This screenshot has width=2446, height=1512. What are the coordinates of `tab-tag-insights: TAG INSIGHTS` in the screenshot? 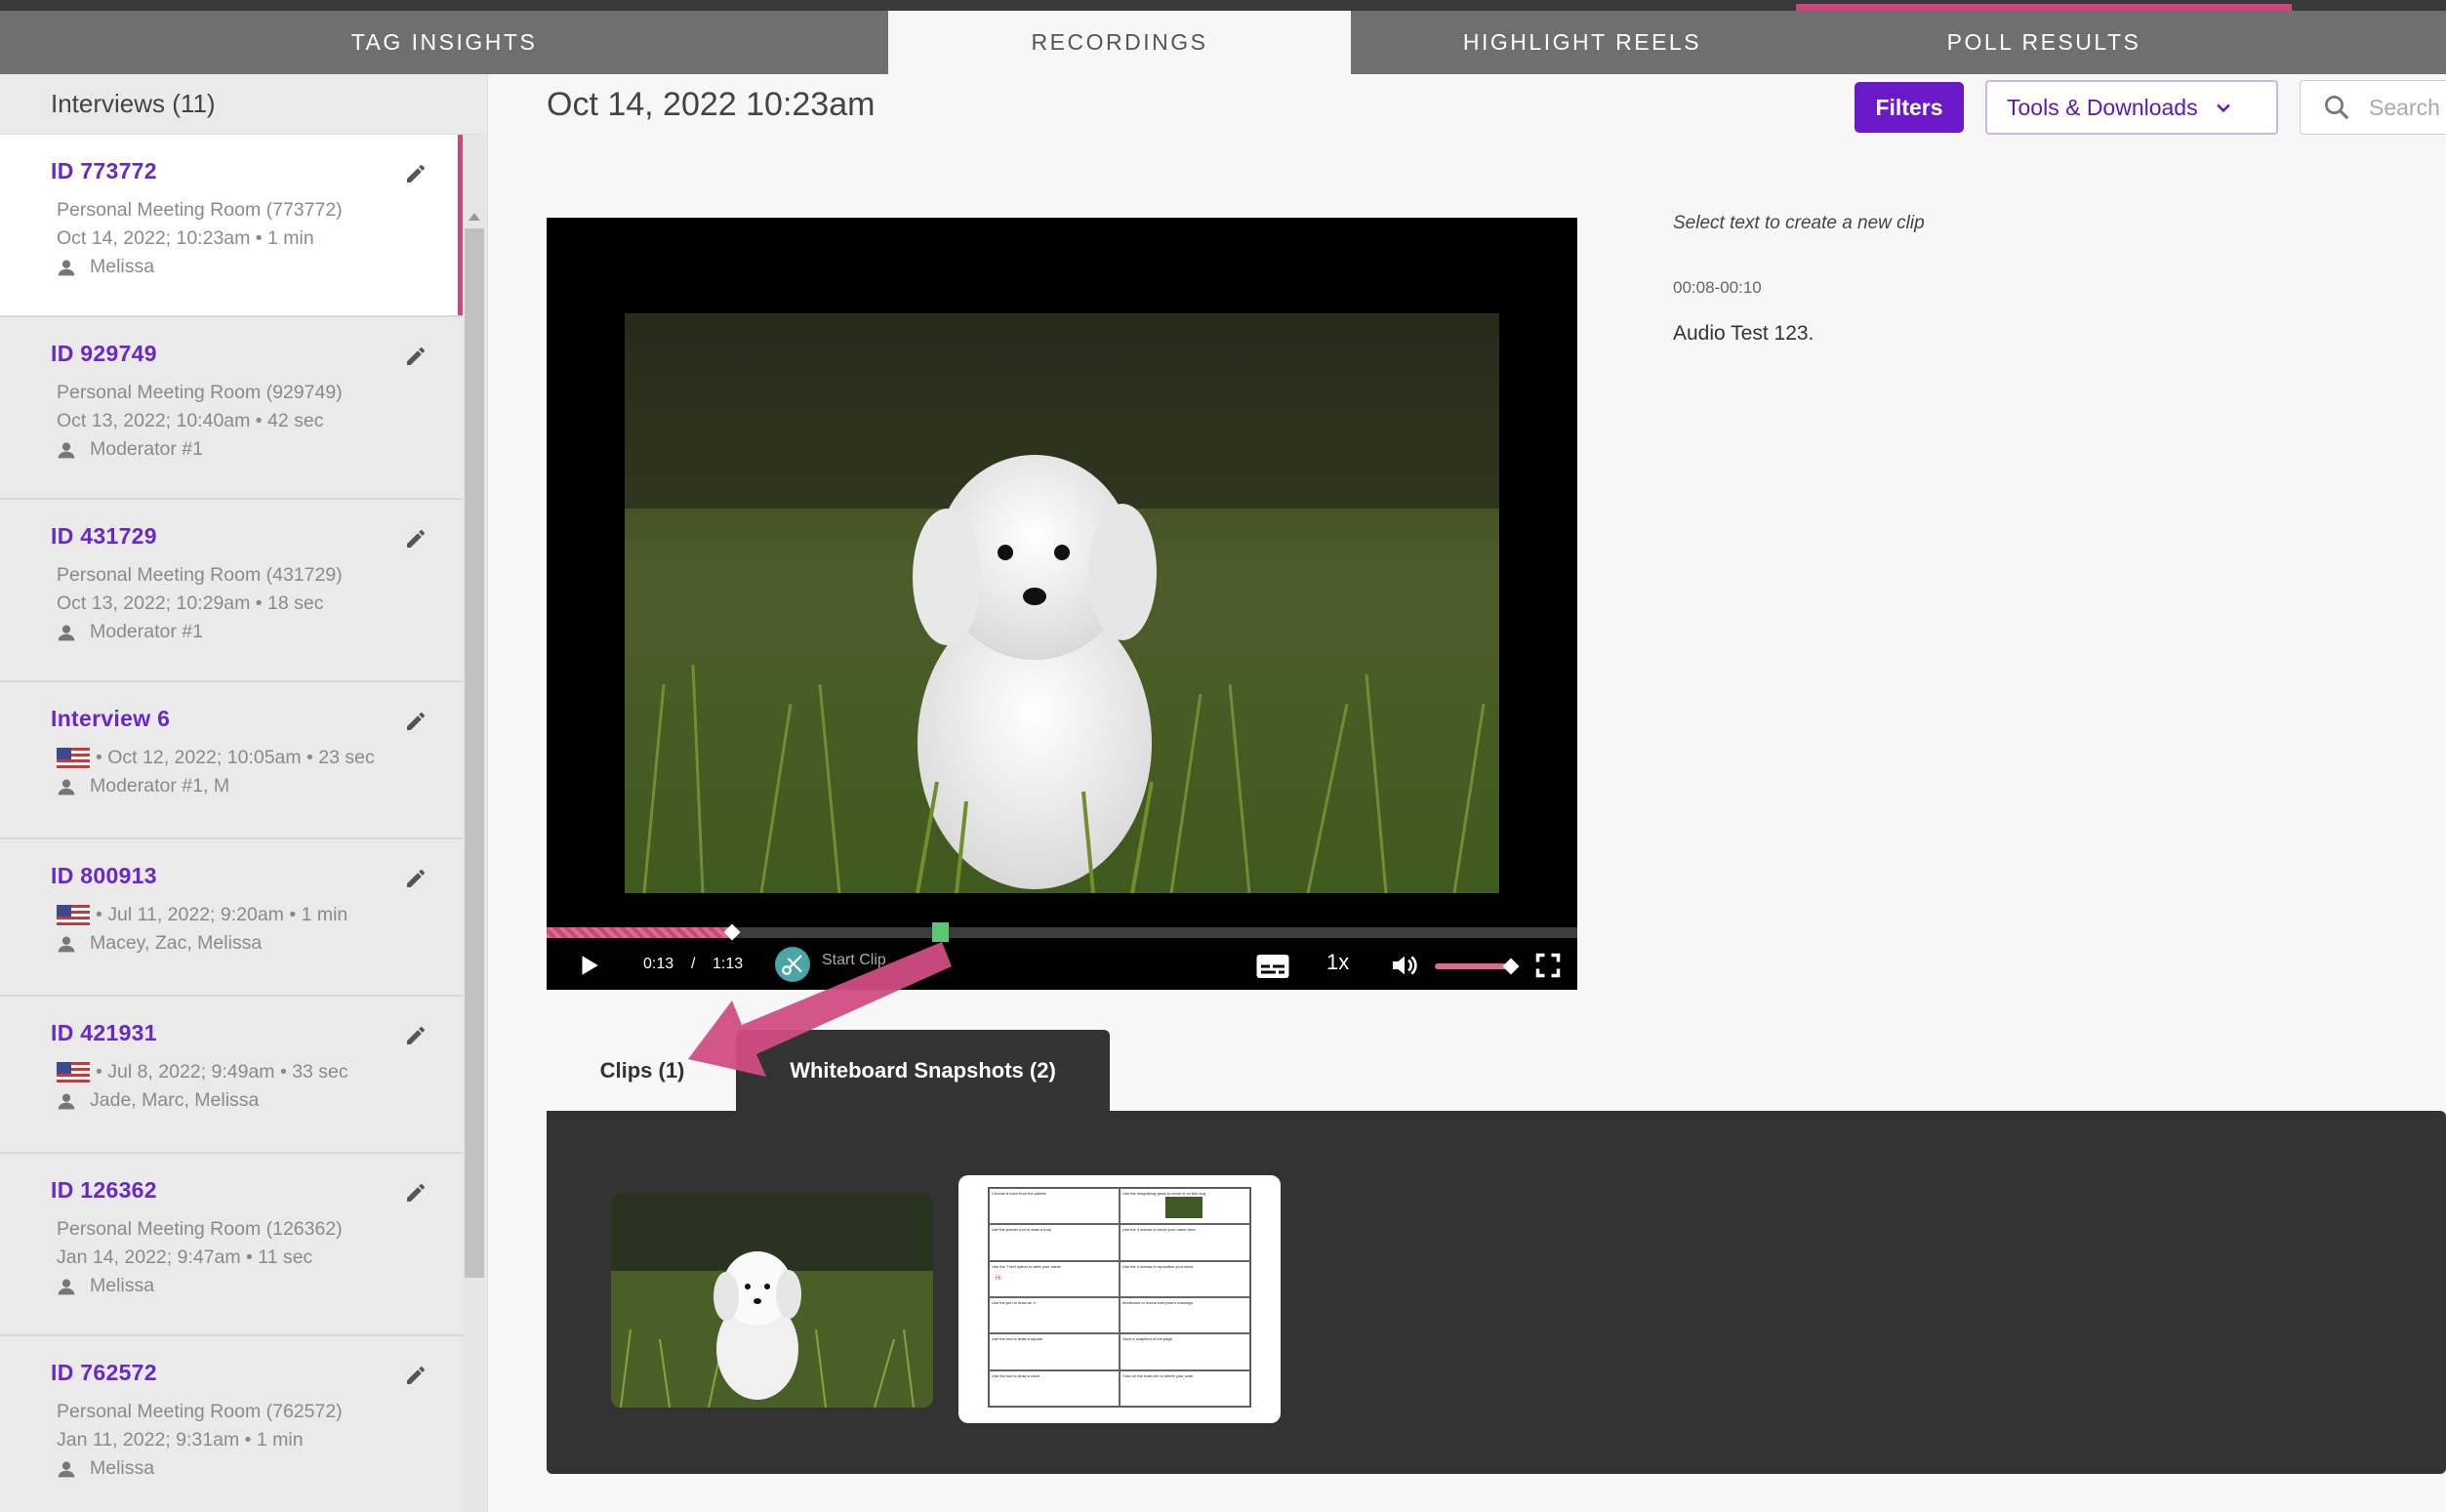 It's located at (444, 42).